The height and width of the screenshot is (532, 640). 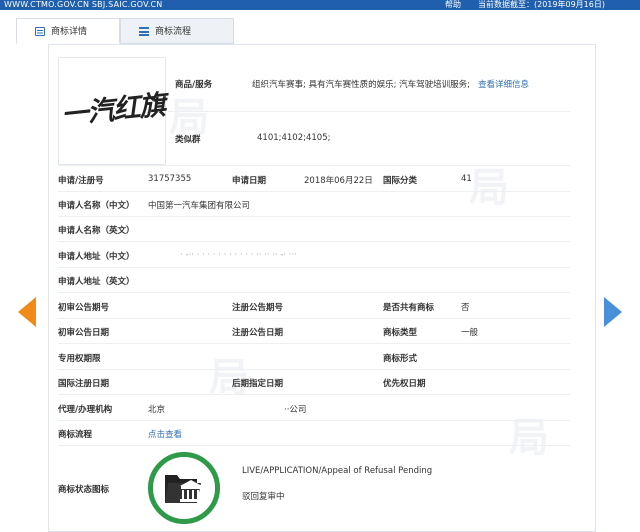 I want to click on trademark-logo-text: 一汽红旗, so click(x=113, y=110).